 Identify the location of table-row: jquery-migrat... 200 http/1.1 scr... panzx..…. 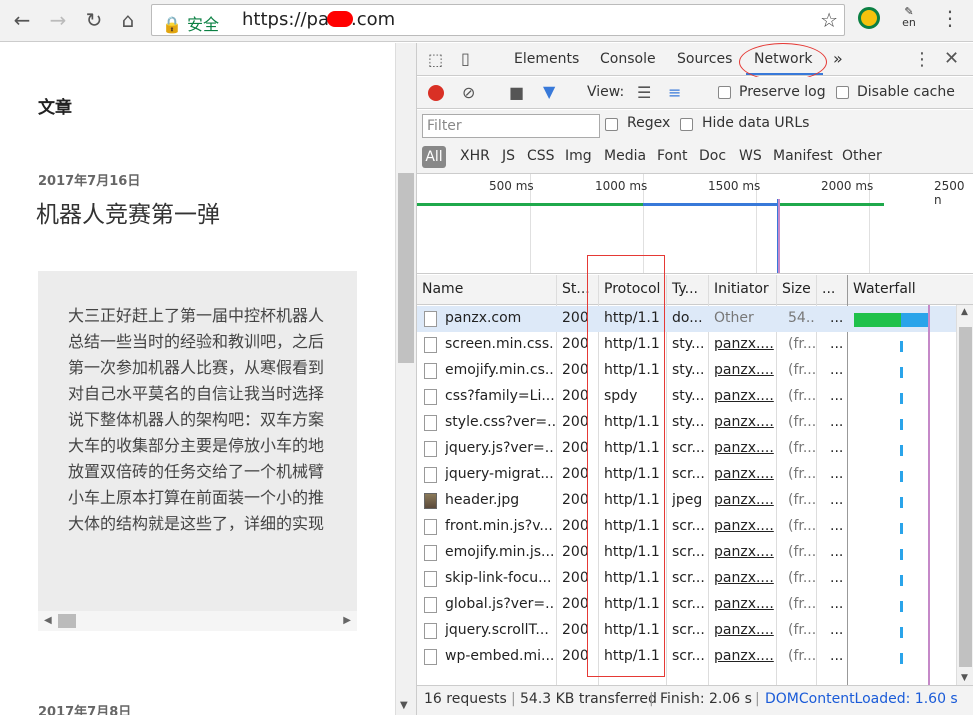
(687, 475).